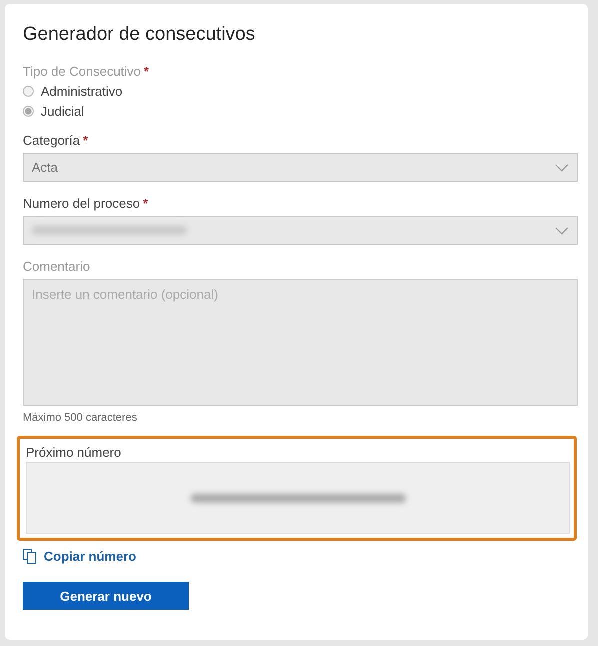 Image resolution: width=598 pixels, height=646 pixels. I want to click on field-label: Categoría, so click(51, 140).